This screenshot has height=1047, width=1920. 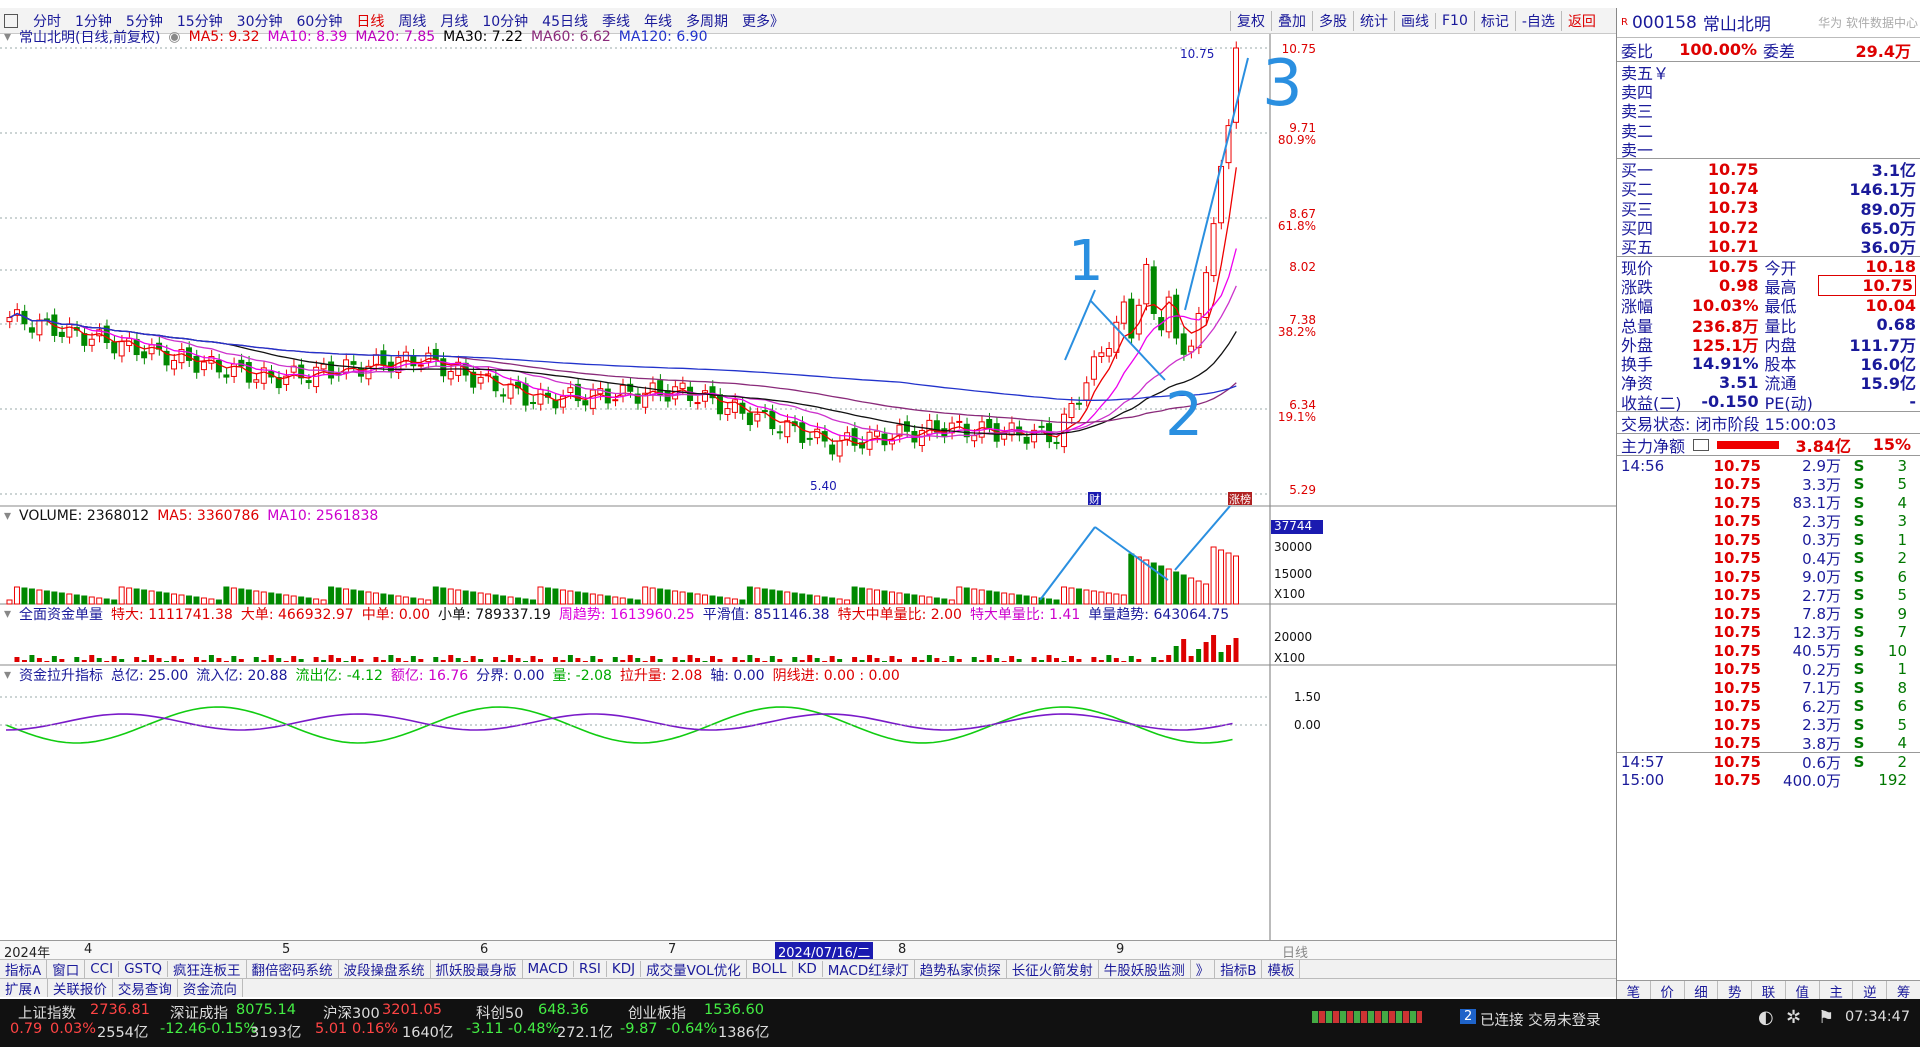 What do you see at coordinates (585, 1033) in the screenshot?
I see `kc-amount: 272.1亿` at bounding box center [585, 1033].